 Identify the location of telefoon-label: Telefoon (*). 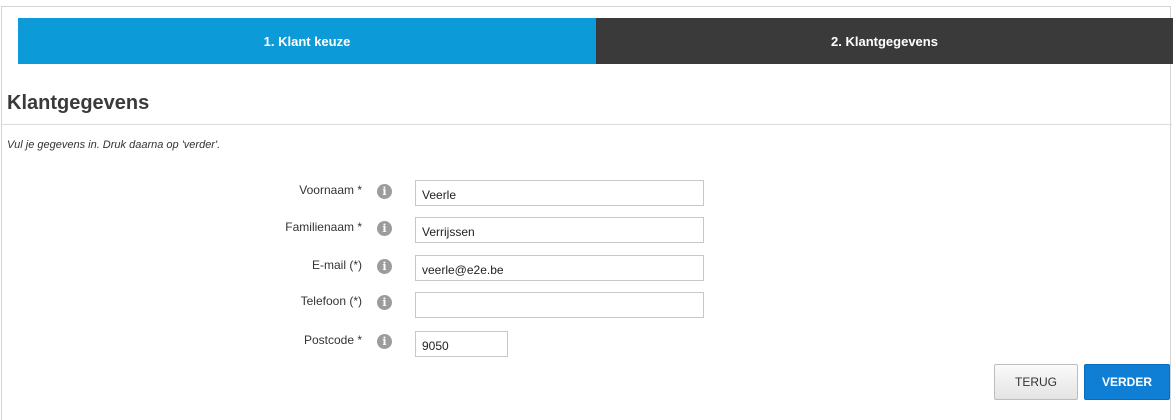
(331, 301).